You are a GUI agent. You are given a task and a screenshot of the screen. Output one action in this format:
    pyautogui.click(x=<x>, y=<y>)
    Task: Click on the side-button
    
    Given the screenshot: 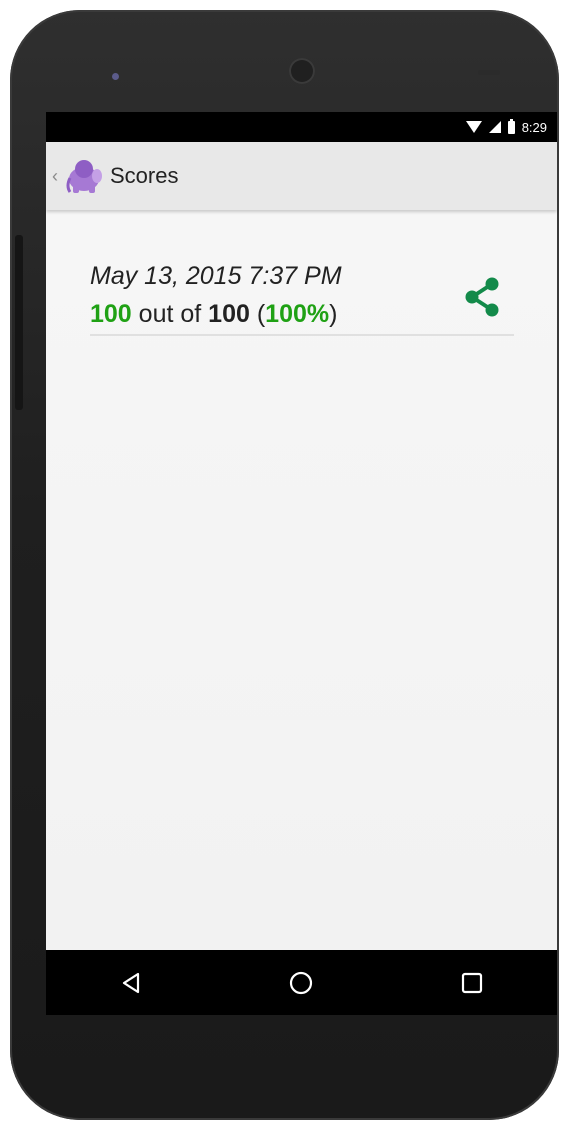 What is the action you would take?
    pyautogui.click(x=19, y=322)
    